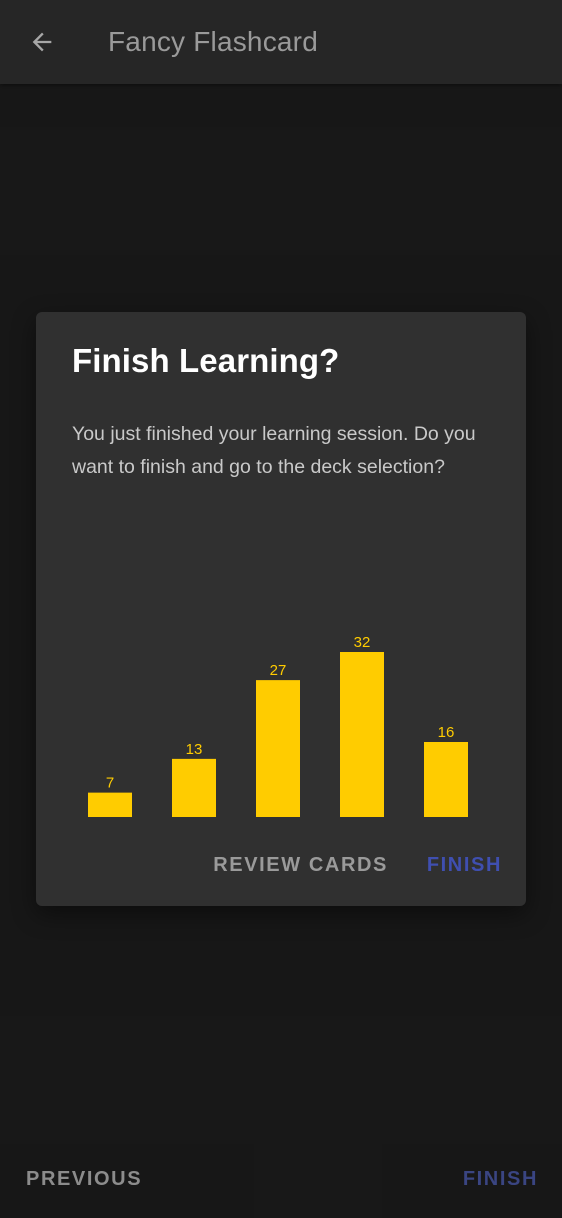  Describe the element at coordinates (281, 1180) in the screenshot. I see `bottom-navigation: PREVIOUS FINISH` at that location.